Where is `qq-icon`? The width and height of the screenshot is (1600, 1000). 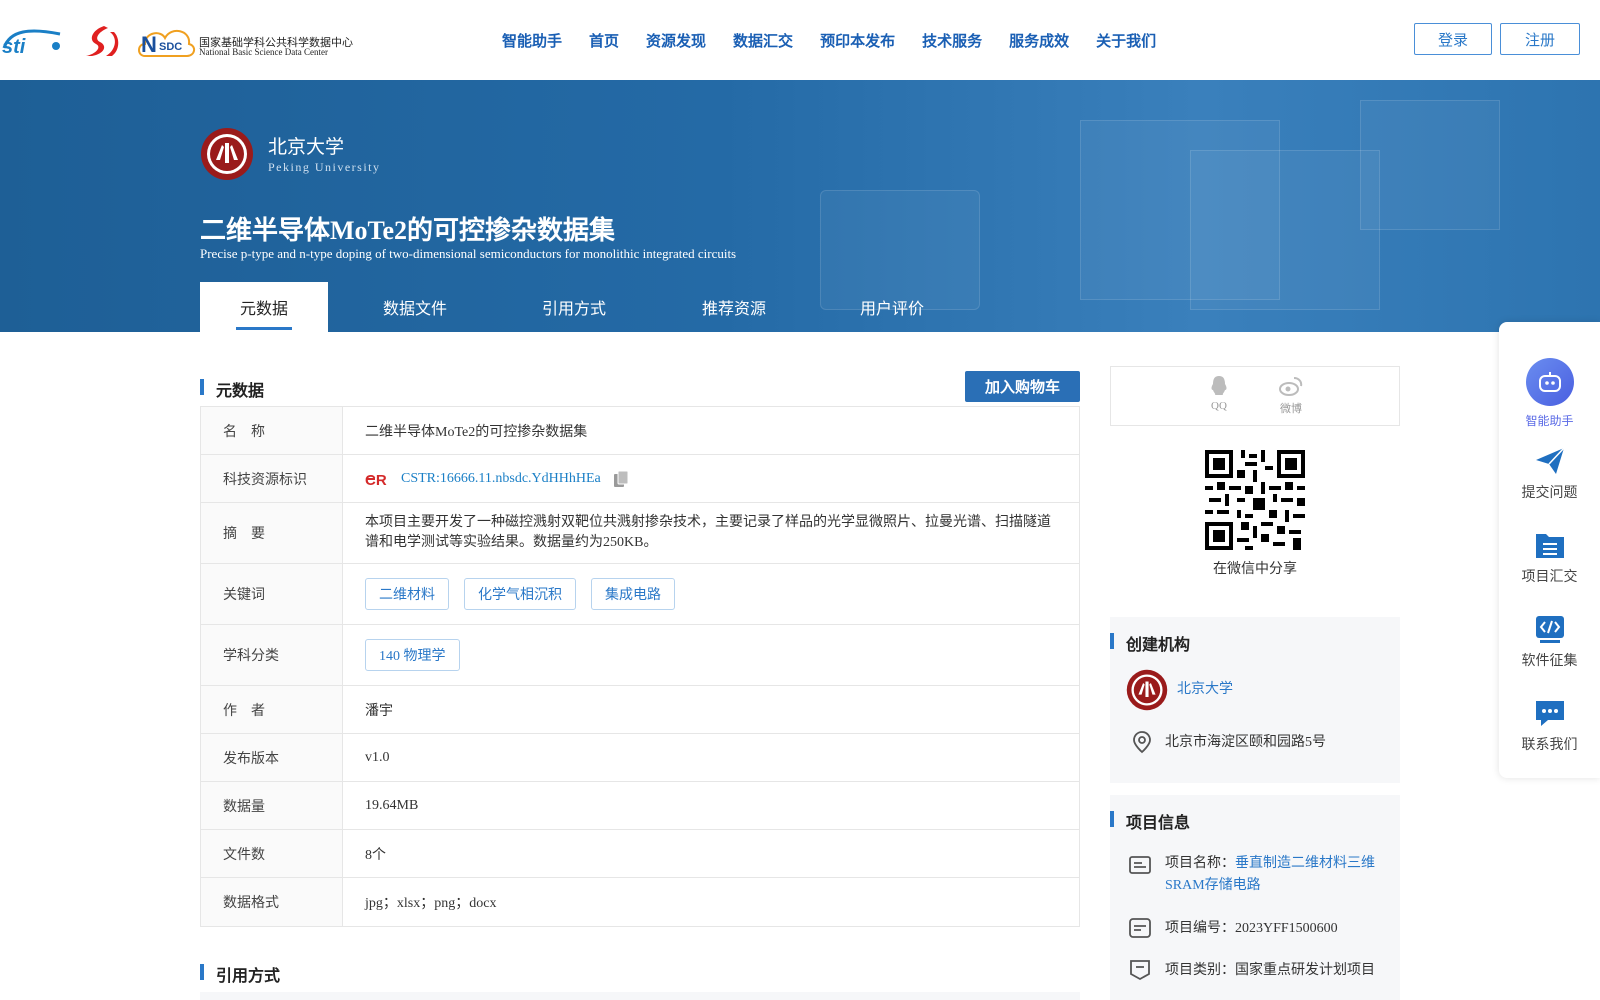 qq-icon is located at coordinates (1219, 385).